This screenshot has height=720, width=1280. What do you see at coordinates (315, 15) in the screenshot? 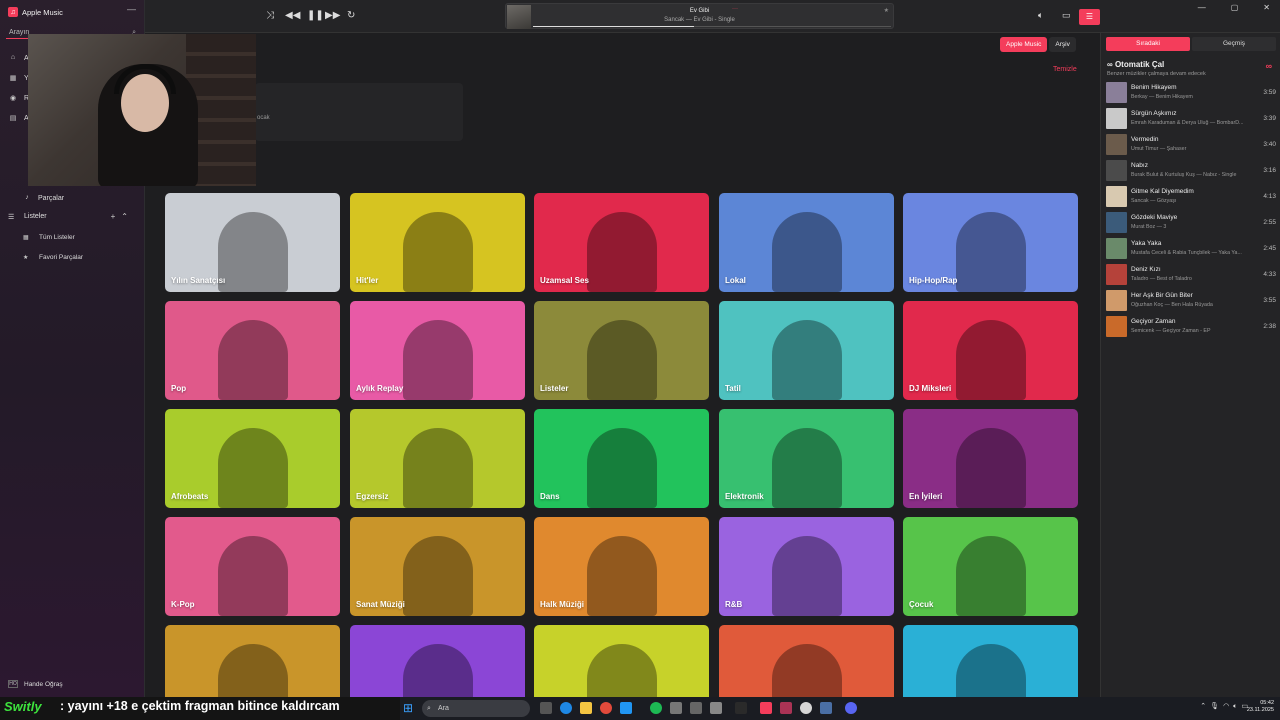
I see `pause-icon: ❚❚` at bounding box center [315, 15].